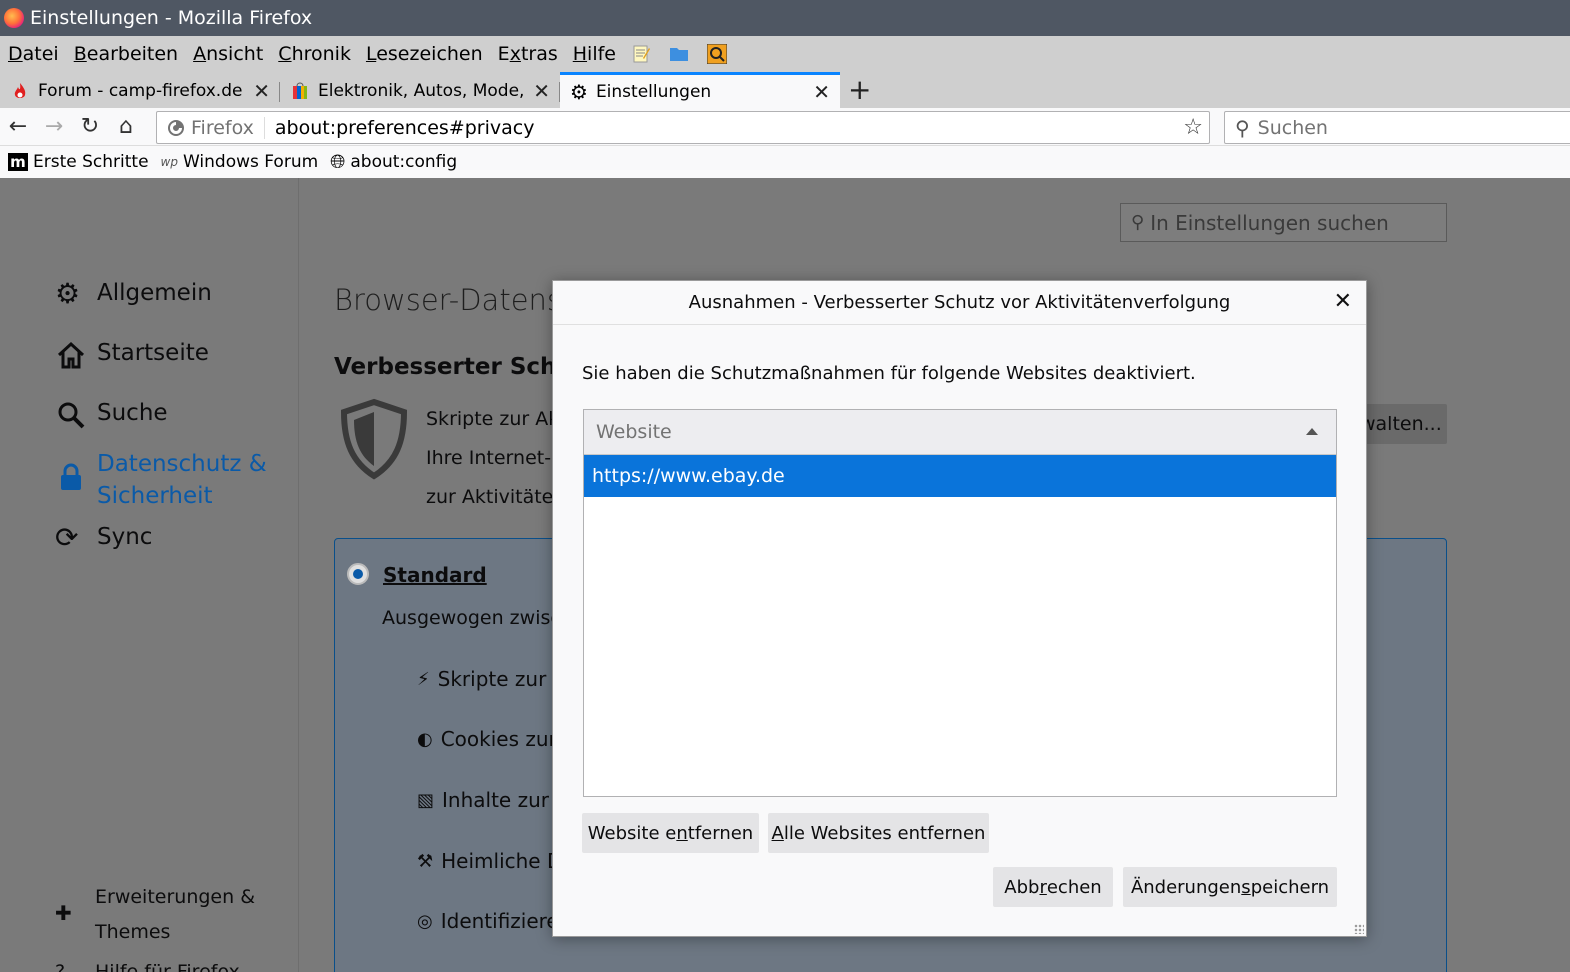 The height and width of the screenshot is (972, 1570). What do you see at coordinates (182, 480) in the screenshot?
I see `sidebar-item-label: Datenschutz & Sicherheit` at bounding box center [182, 480].